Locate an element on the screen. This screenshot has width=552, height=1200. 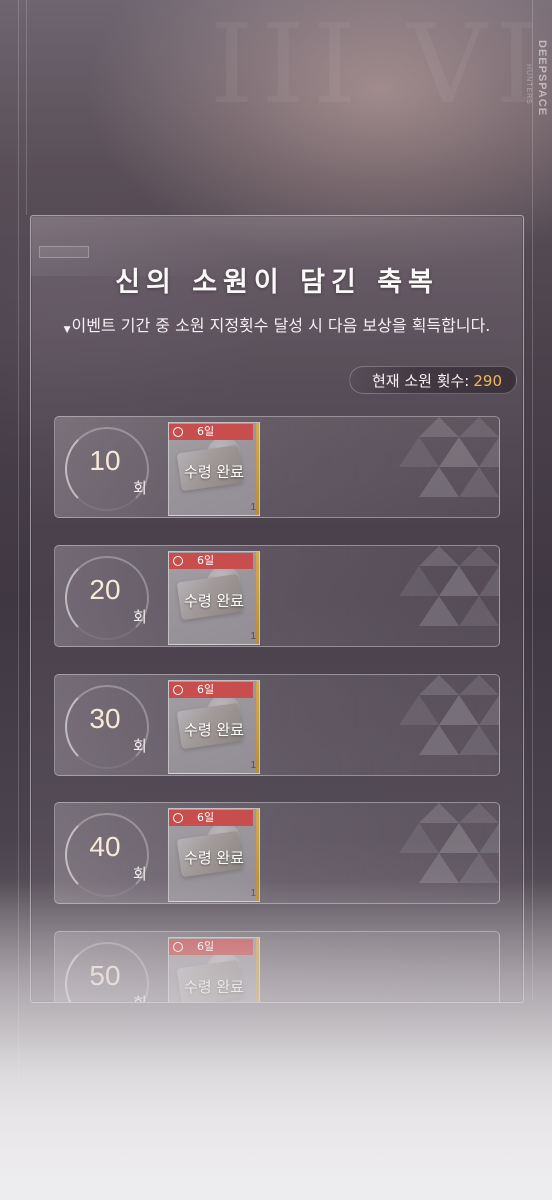
background-watermark: III VI is located at coordinates (378, 64).